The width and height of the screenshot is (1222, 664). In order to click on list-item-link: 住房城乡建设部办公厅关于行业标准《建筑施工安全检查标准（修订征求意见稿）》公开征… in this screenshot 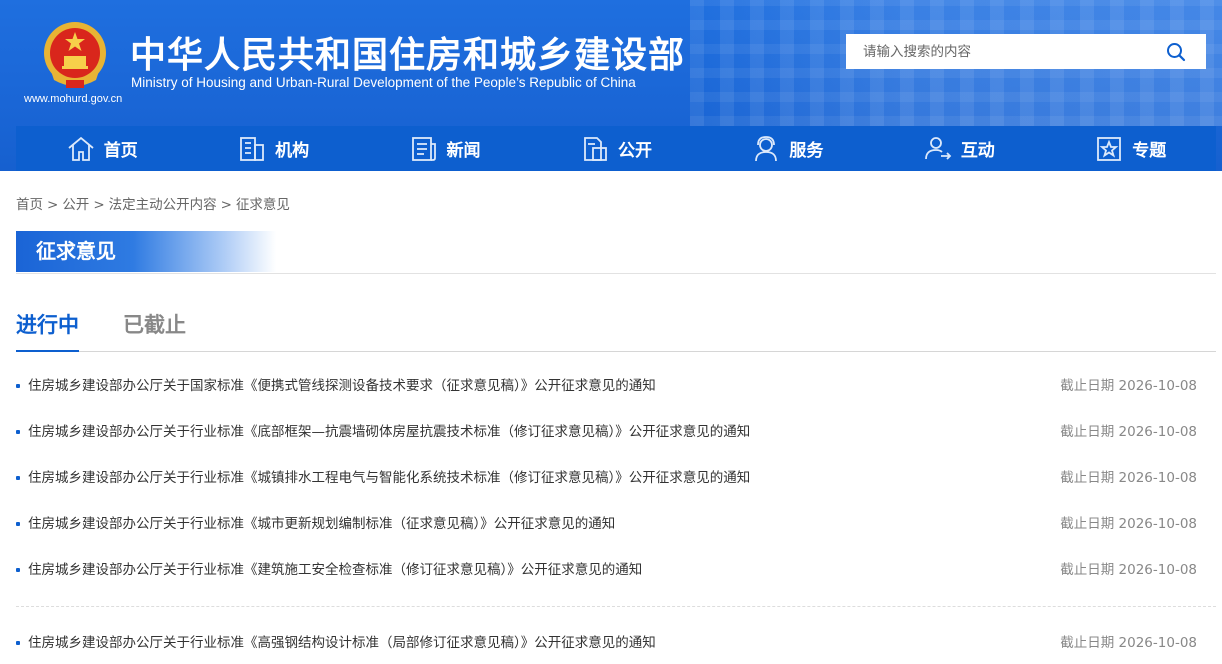, I will do `click(335, 570)`.